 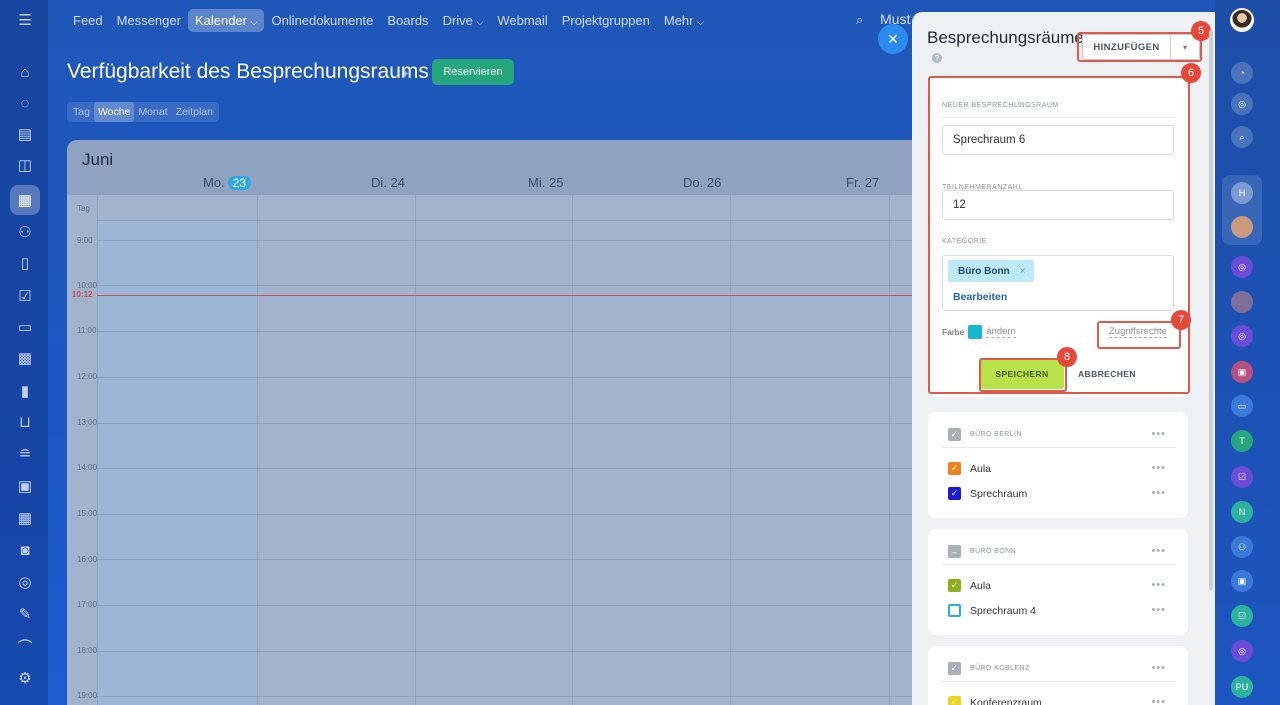 I want to click on help-icon: ?, so click(x=937, y=58).